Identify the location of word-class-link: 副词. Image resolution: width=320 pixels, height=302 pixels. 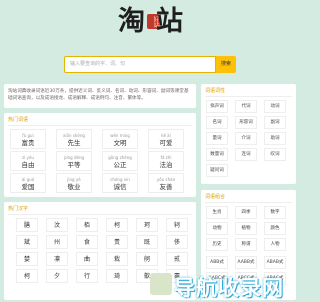
(275, 122).